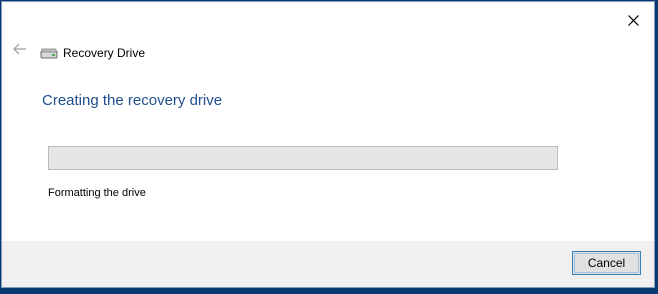  Describe the element at coordinates (303, 158) in the screenshot. I see `progress-bar` at that location.